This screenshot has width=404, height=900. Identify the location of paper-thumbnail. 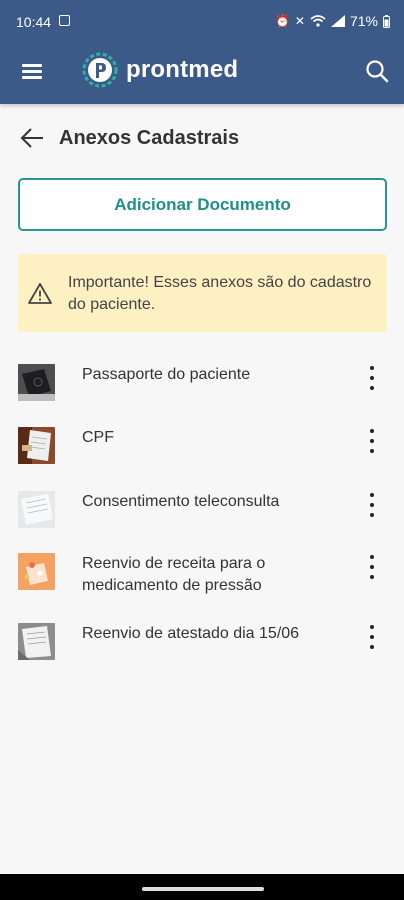
(36, 509).